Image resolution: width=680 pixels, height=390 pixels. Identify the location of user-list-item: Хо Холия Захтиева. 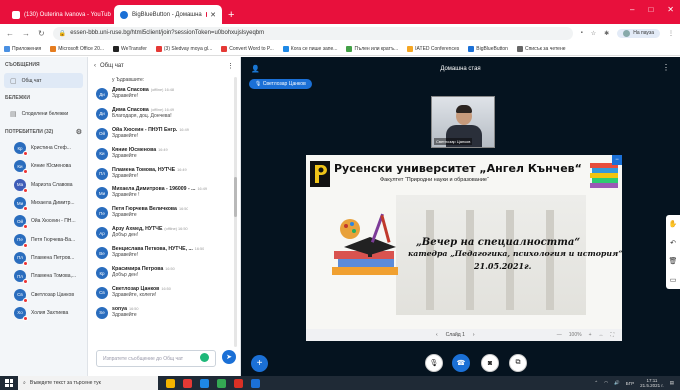
(43, 313).